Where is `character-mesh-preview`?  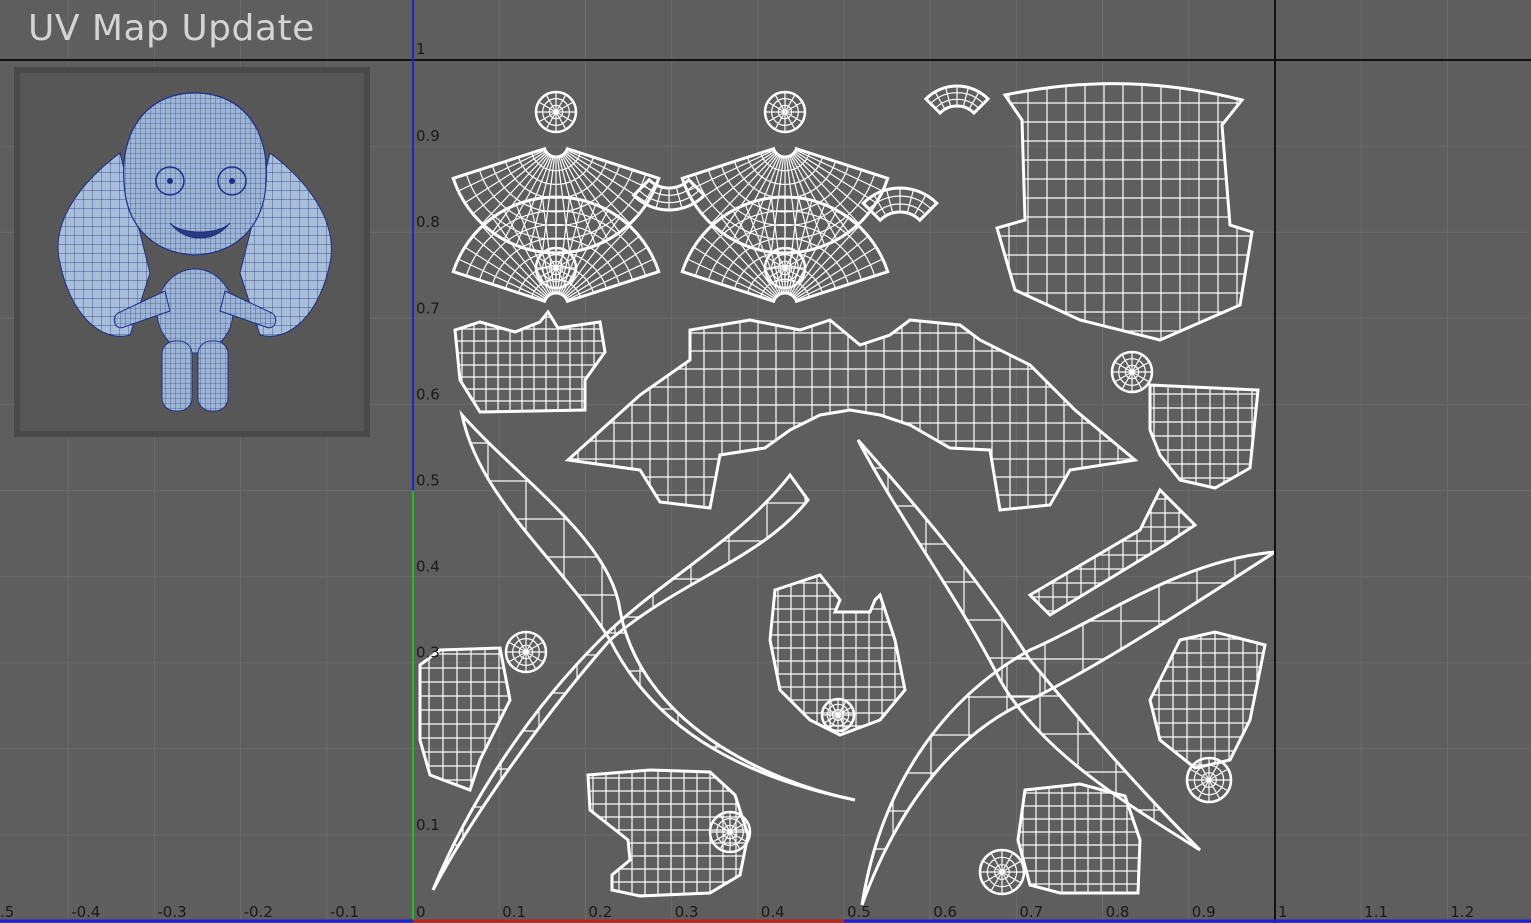
character-mesh-preview is located at coordinates (194, 252).